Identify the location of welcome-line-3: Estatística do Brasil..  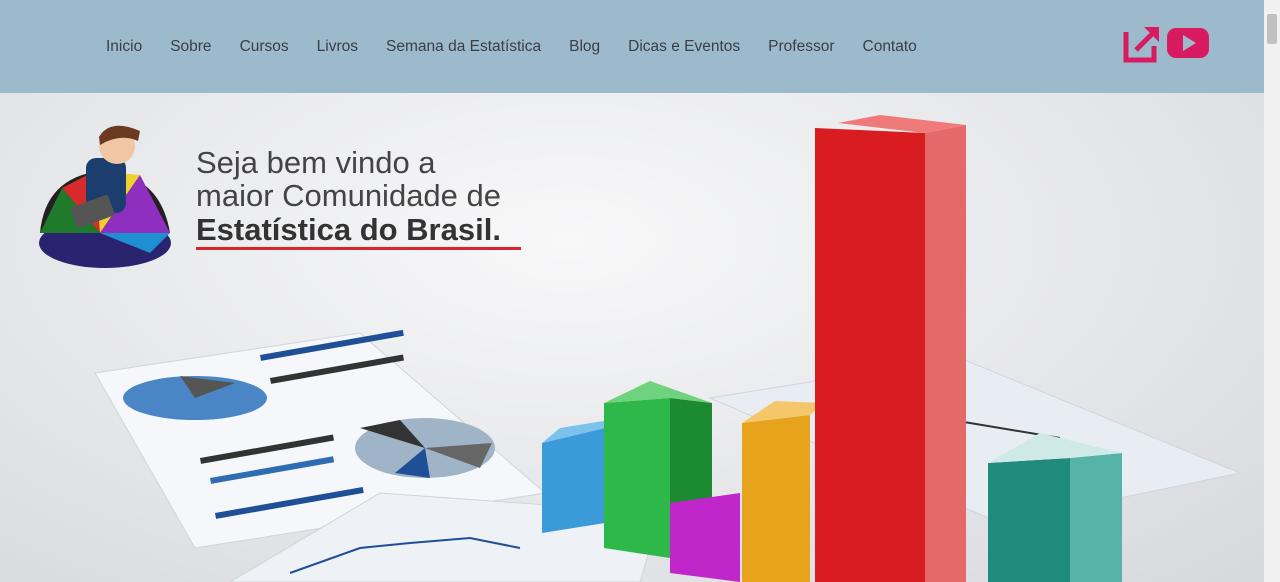
(348, 229).